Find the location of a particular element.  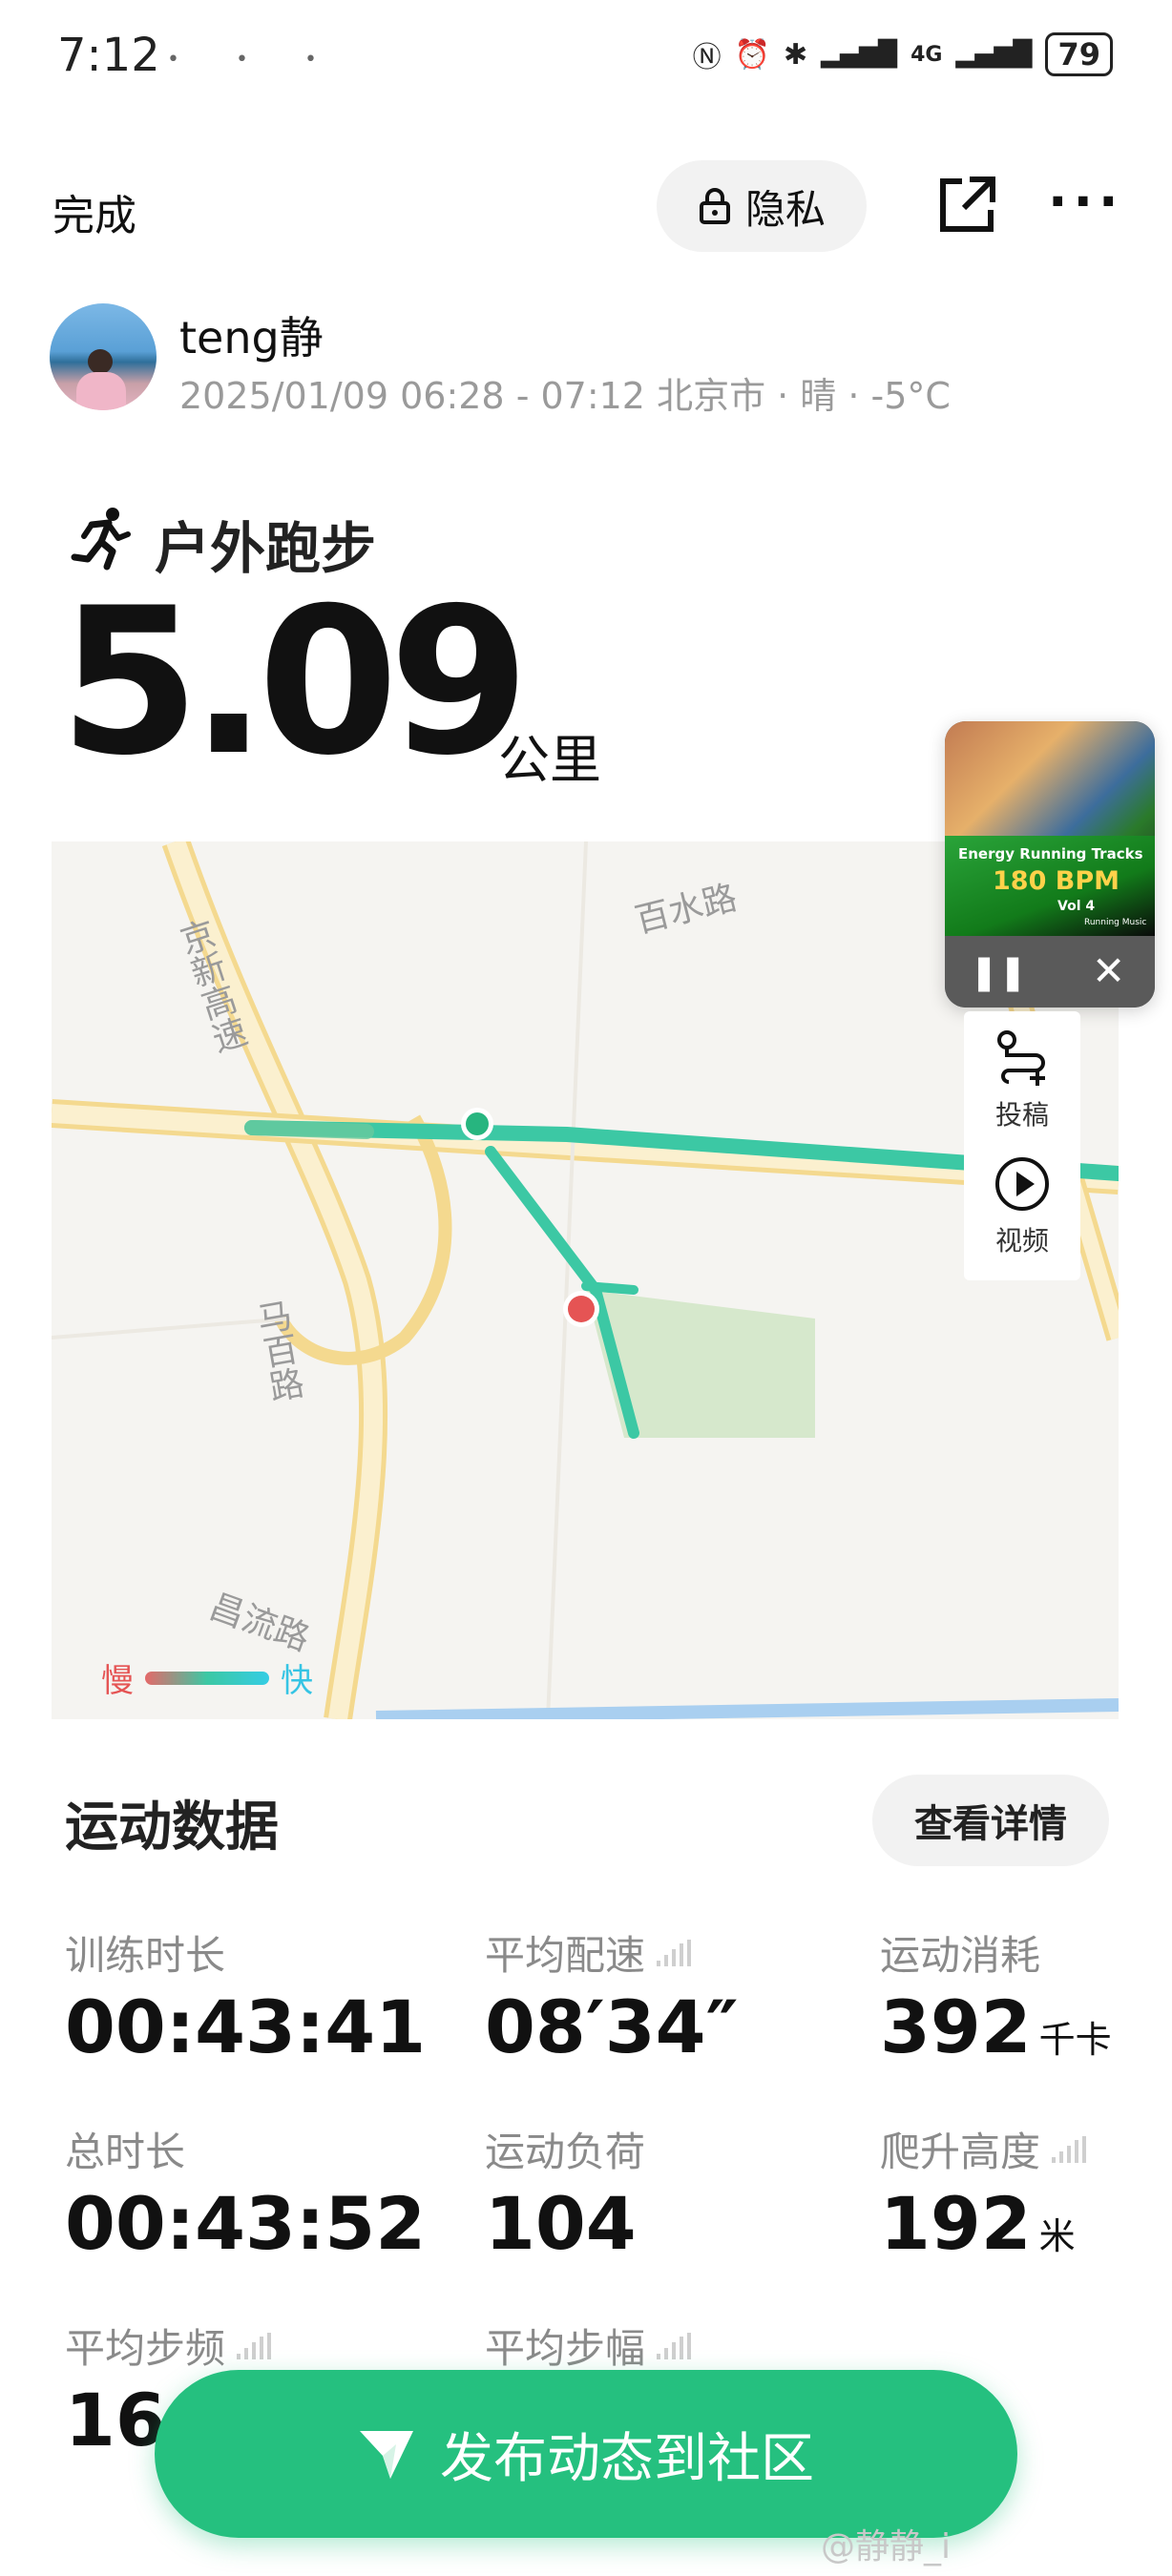

publish-to-community-button: 发布动态到社区 is located at coordinates (586, 2454).